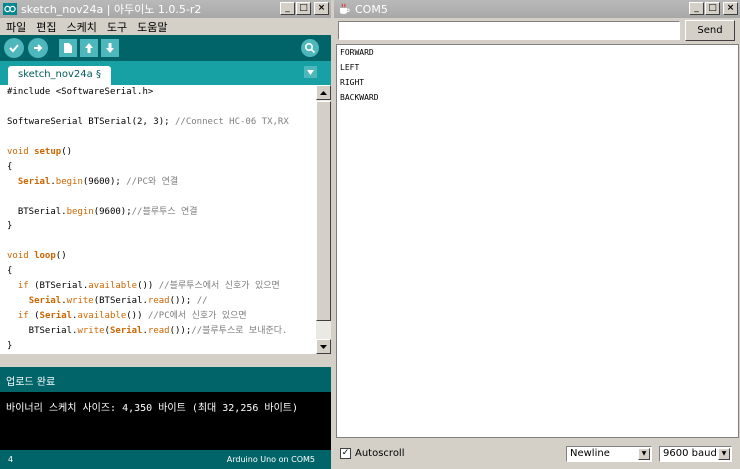 This screenshot has width=740, height=469. I want to click on code-token: Serial, so click(34, 181).